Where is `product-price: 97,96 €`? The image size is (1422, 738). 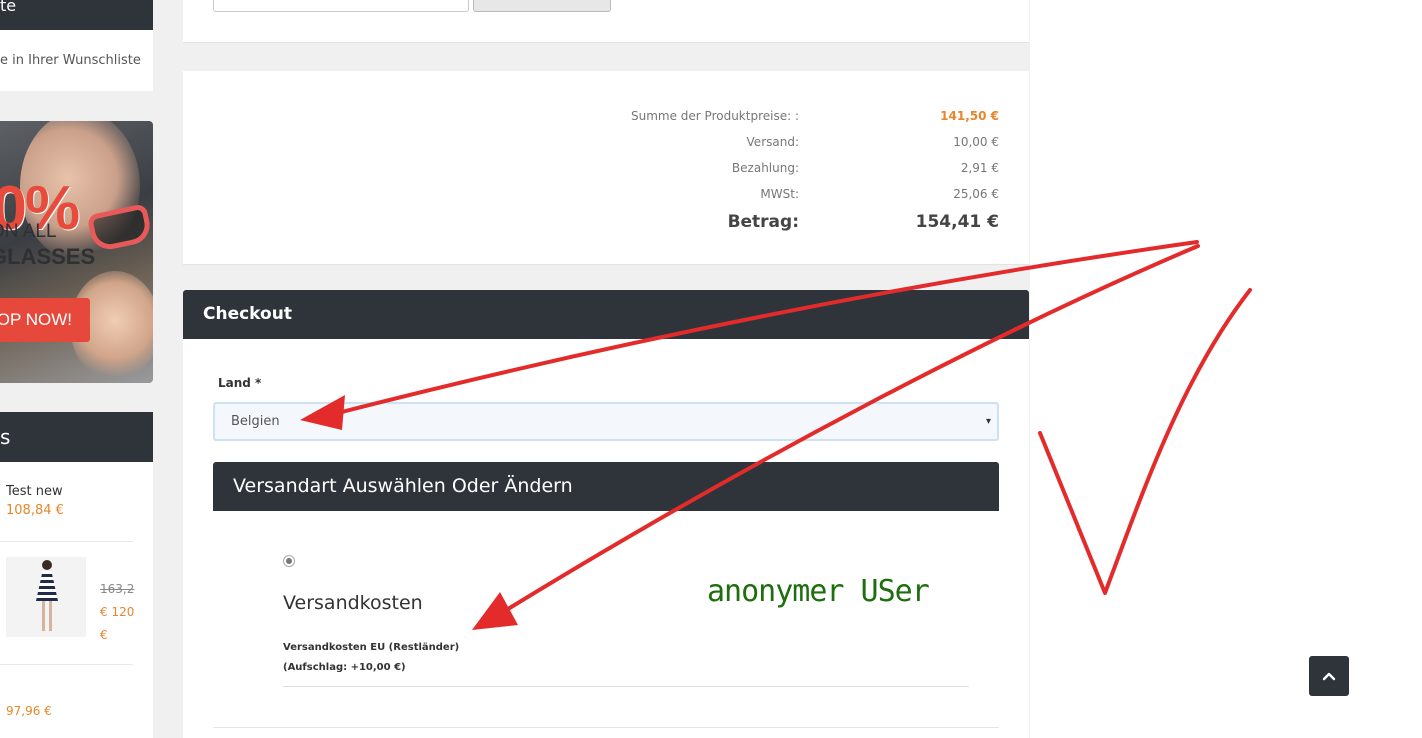 product-price: 97,96 € is located at coordinates (29, 711).